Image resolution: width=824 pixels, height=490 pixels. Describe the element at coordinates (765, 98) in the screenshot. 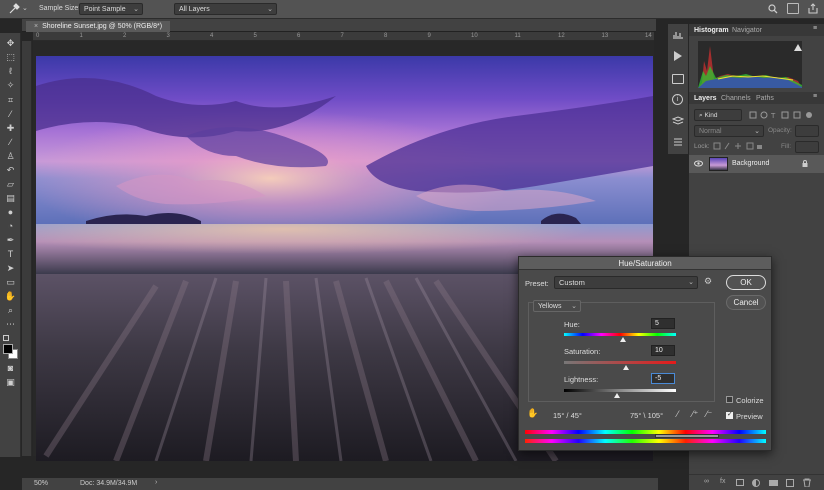

I see `tab-paths: Paths` at that location.